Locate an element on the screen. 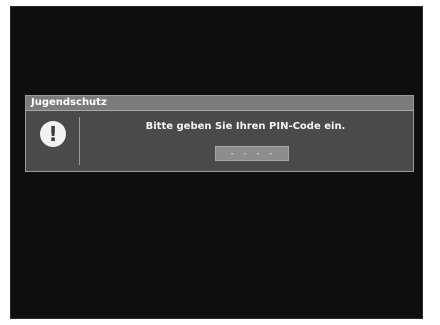  pin-code-input: - - - - is located at coordinates (252, 153).